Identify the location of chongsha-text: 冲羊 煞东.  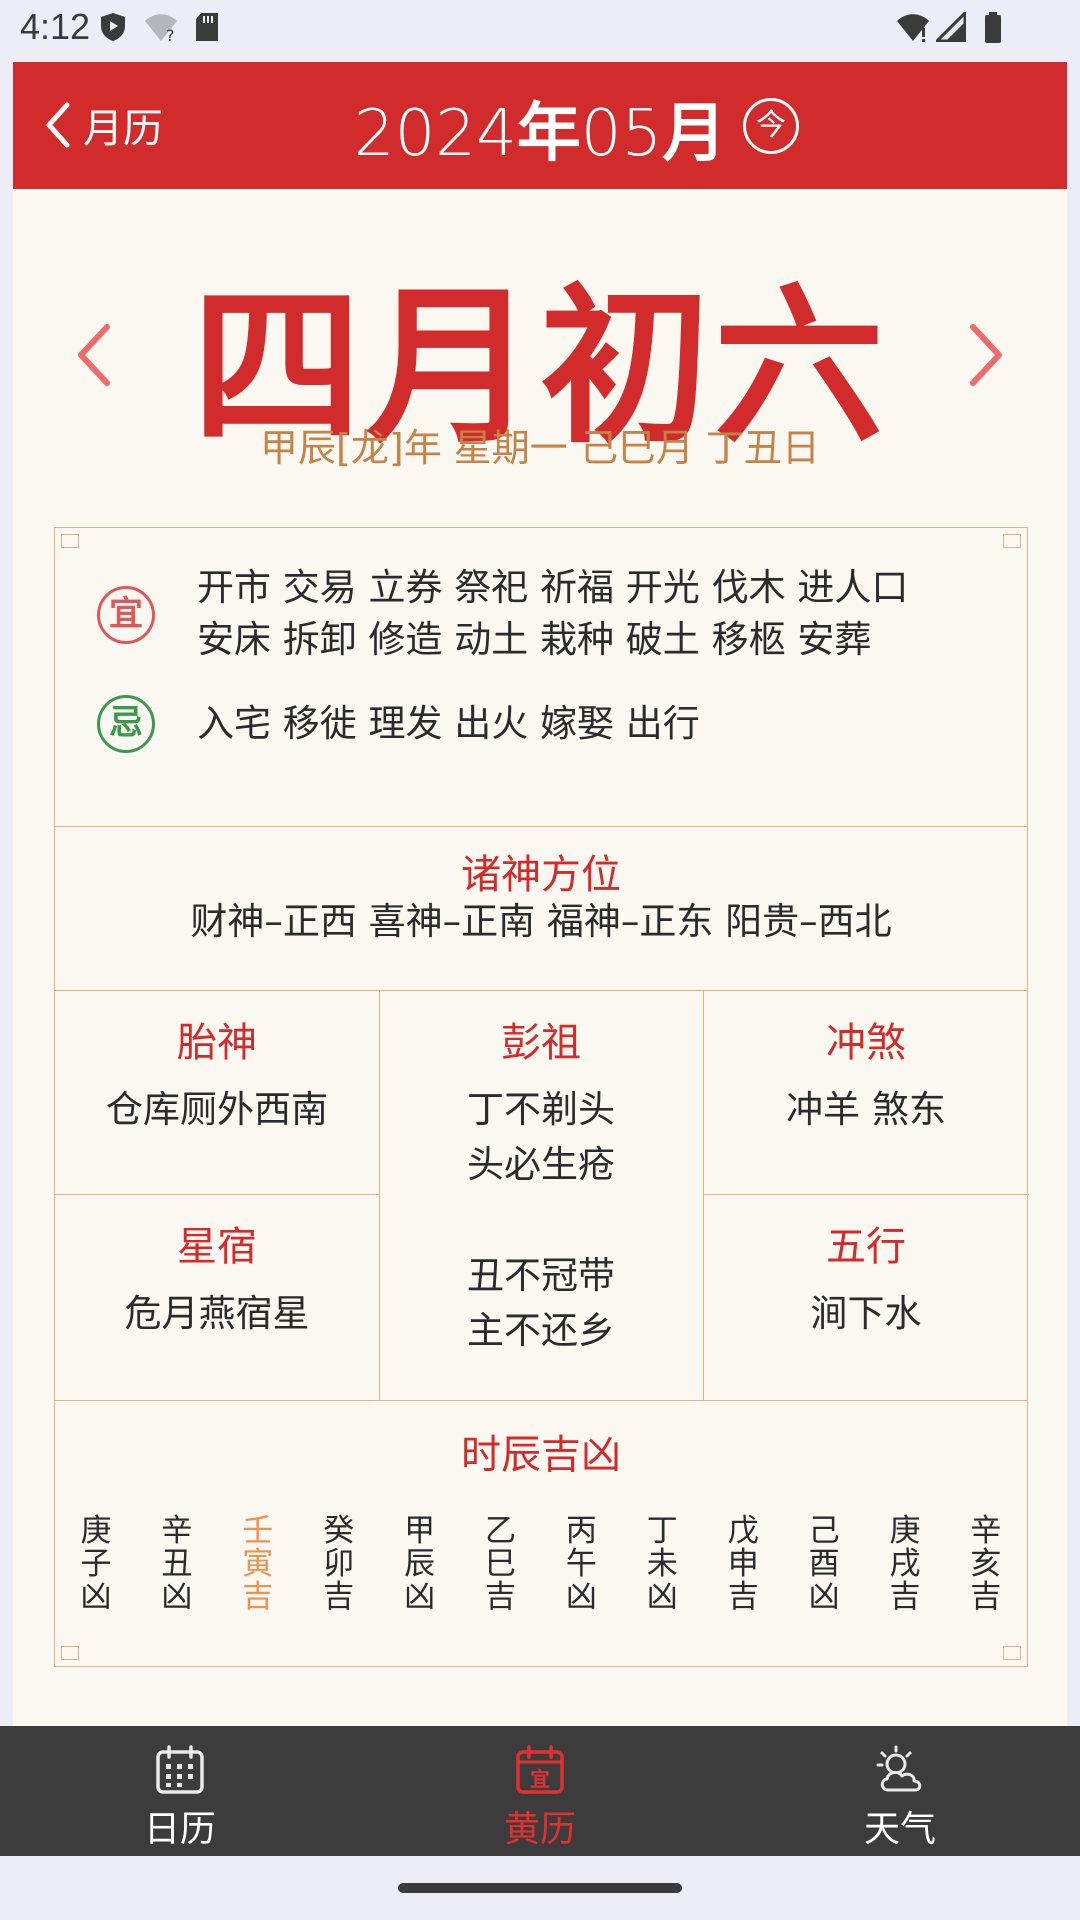
(866, 1109).